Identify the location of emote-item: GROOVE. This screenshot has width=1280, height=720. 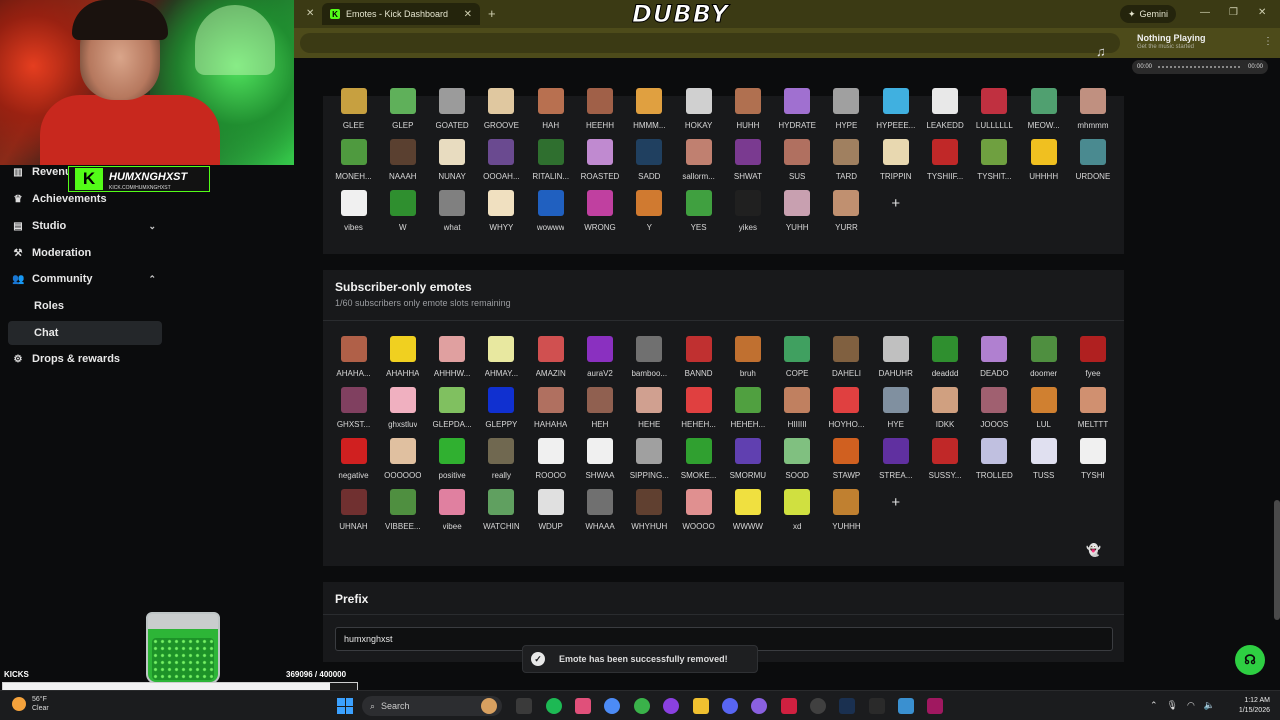
(501, 109).